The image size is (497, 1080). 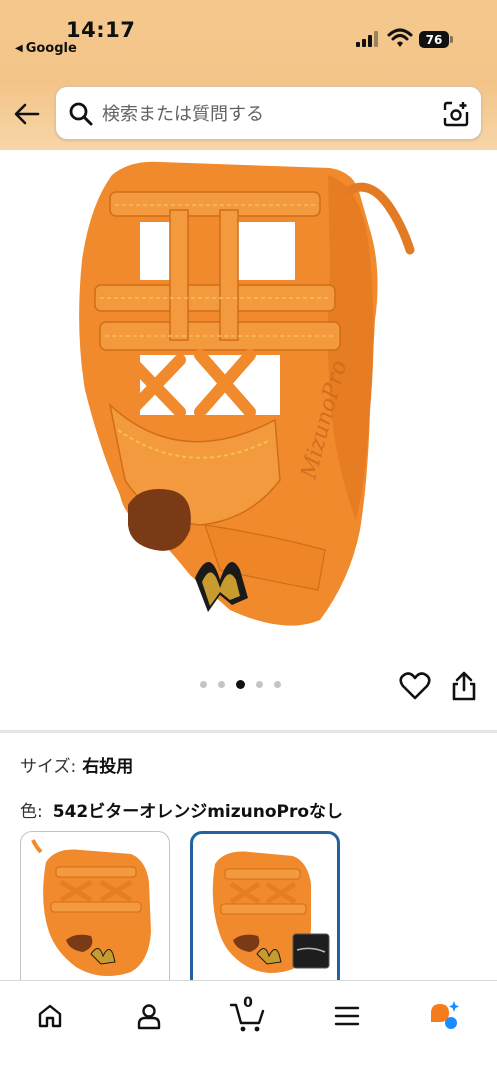 I want to click on swatch-glove-bag-image, so click(x=271, y=912).